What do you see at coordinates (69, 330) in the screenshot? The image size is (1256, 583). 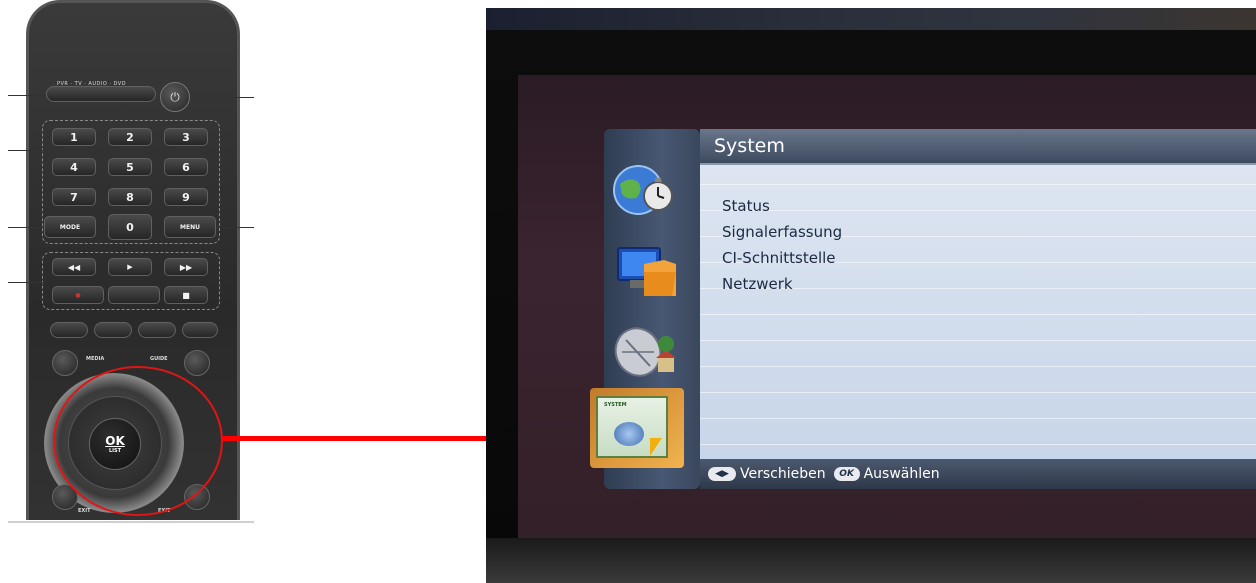 I see `red-key` at bounding box center [69, 330].